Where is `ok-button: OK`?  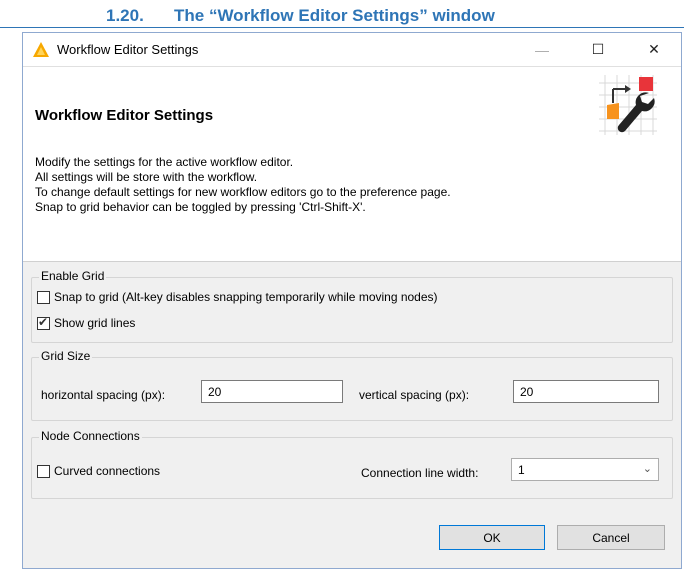
ok-button: OK is located at coordinates (492, 537).